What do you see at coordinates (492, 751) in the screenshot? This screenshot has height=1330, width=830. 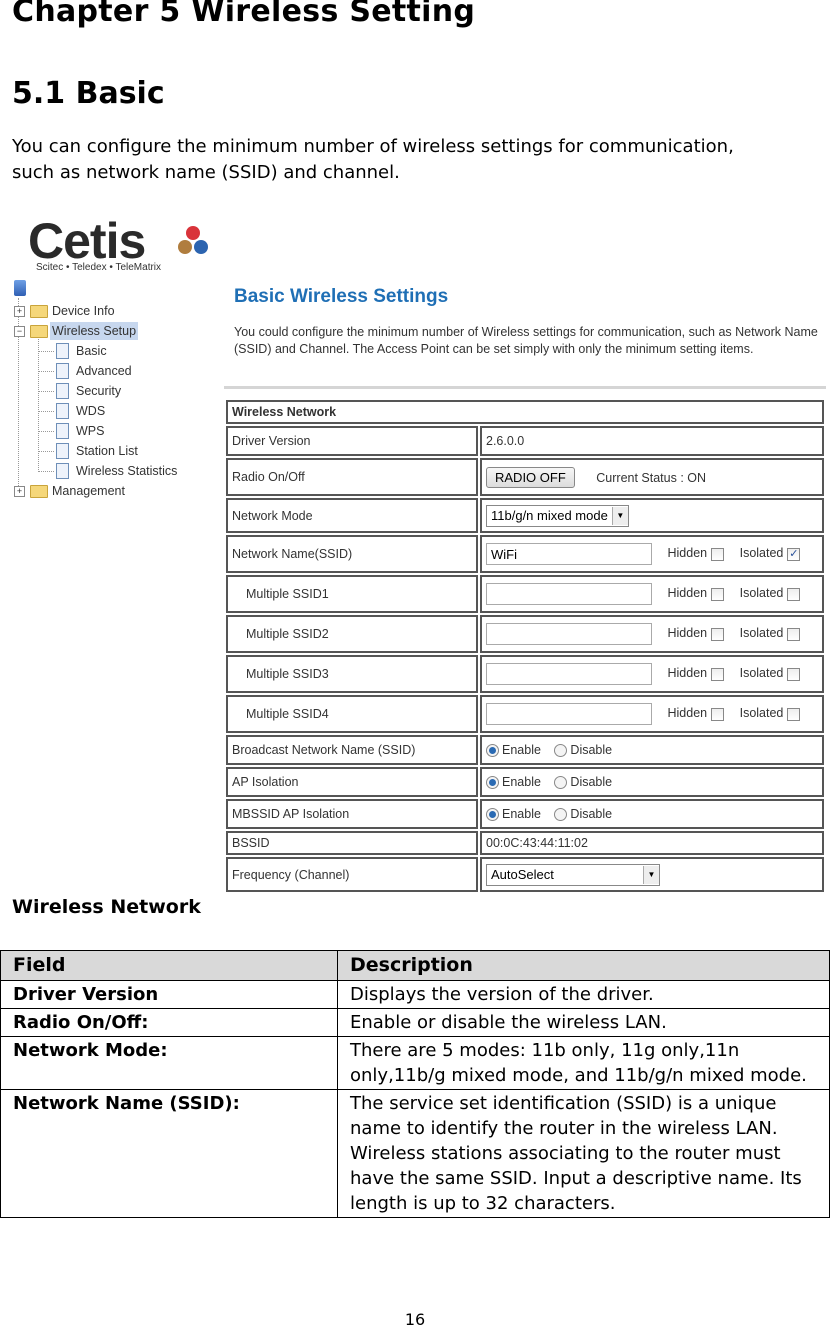 I see `broadcast-enable-radio` at bounding box center [492, 751].